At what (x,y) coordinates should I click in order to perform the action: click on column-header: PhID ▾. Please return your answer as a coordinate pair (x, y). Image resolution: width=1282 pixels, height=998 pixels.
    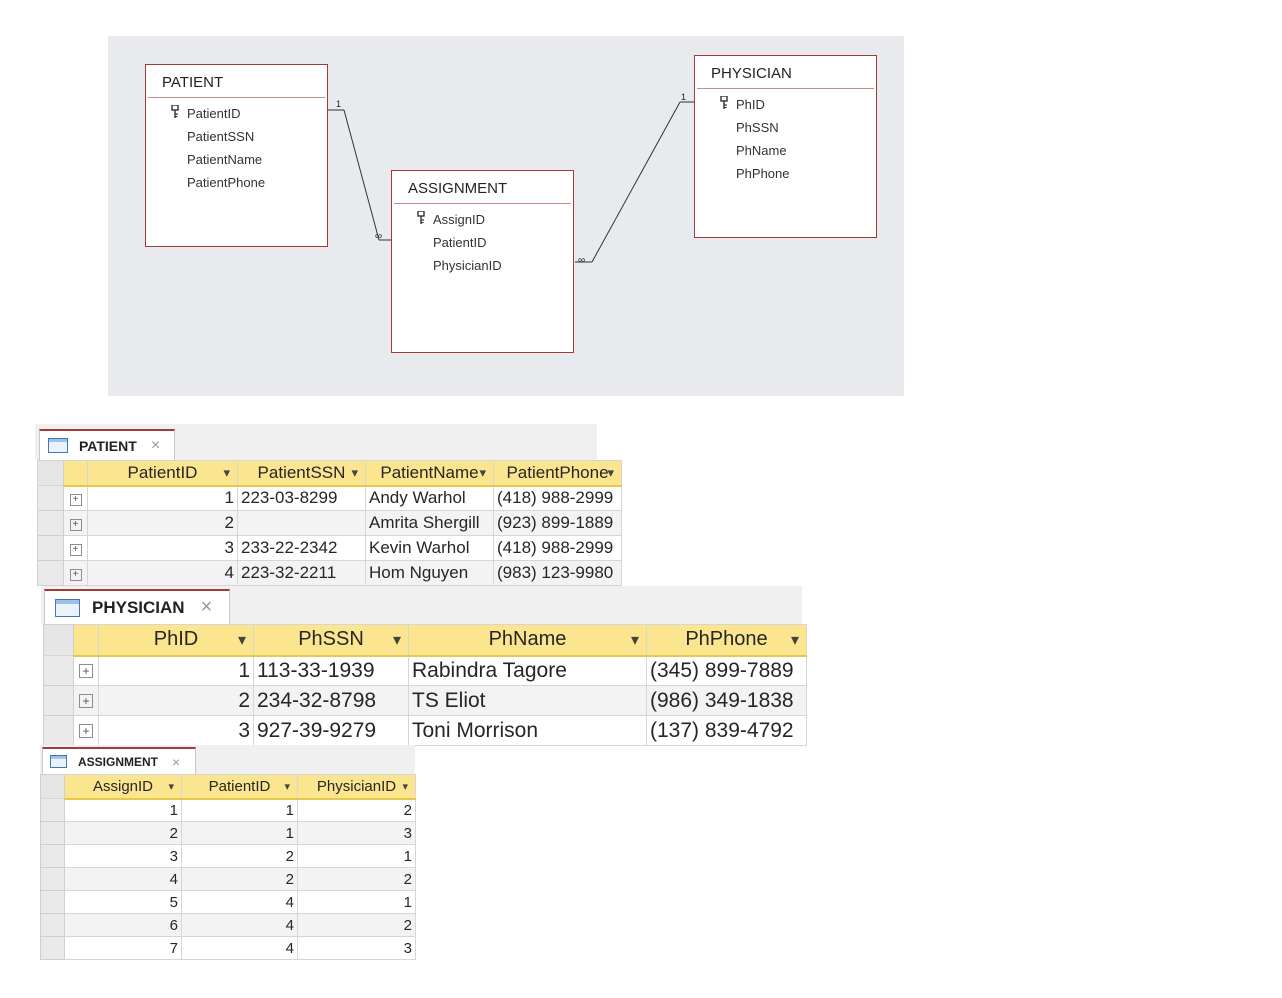
    Looking at the image, I should click on (176, 640).